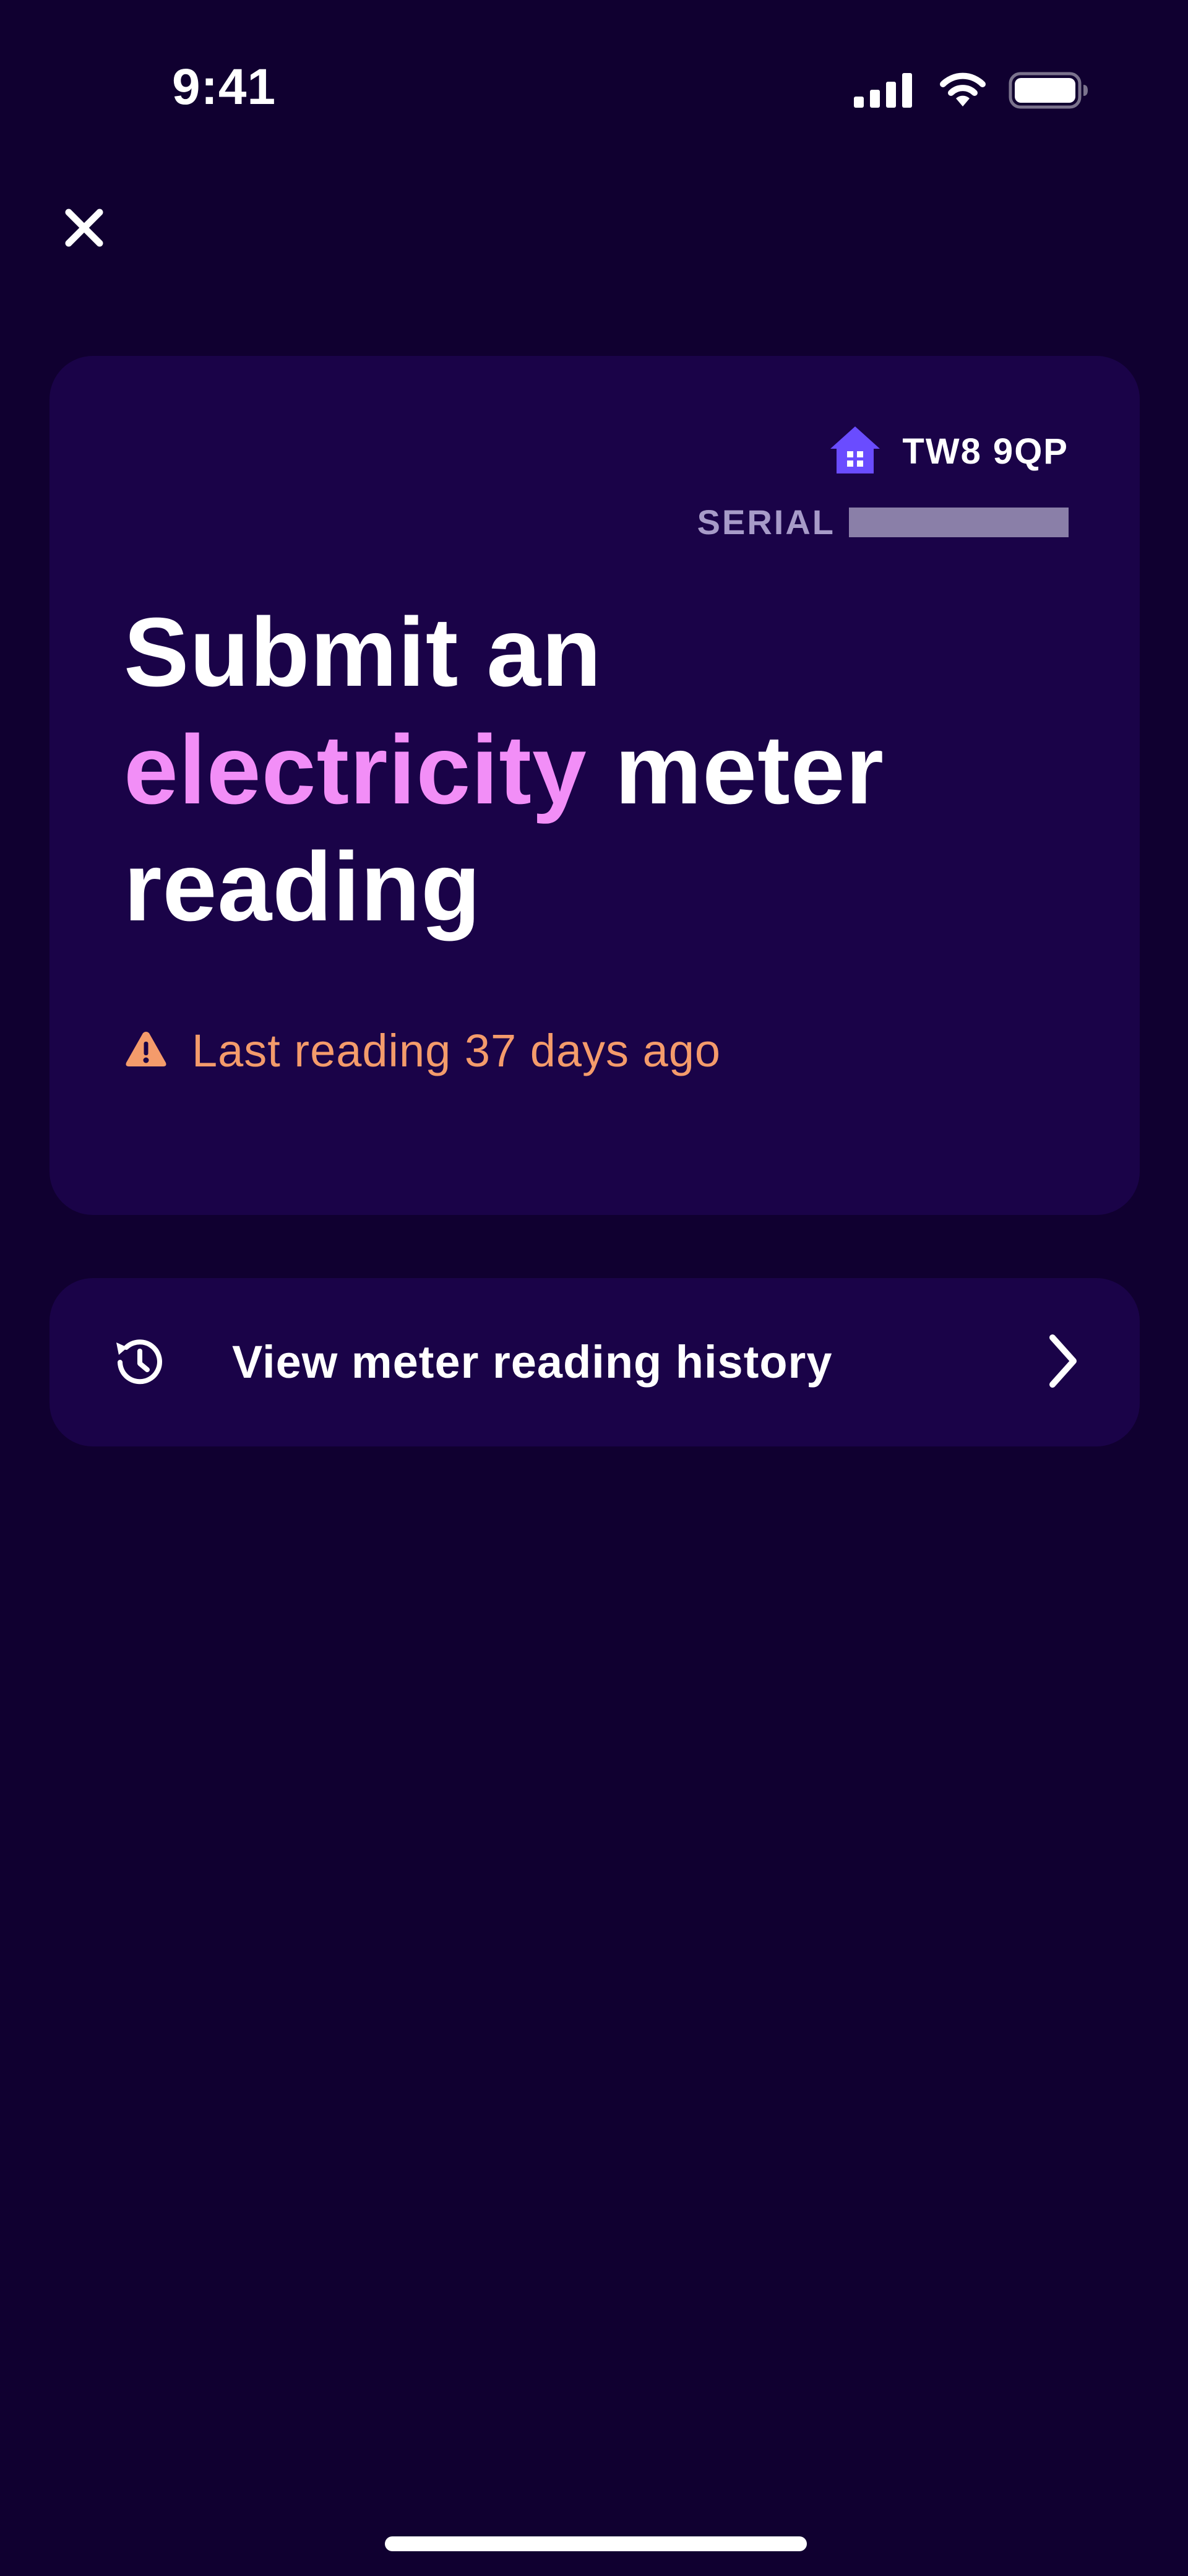  Describe the element at coordinates (985, 451) in the screenshot. I see `postcode: TW8 9QP` at that location.